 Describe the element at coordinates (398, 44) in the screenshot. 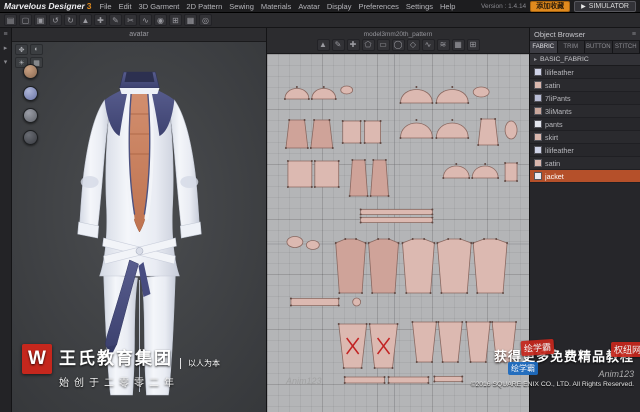

I see `circle-tool-icon: ◯` at that location.